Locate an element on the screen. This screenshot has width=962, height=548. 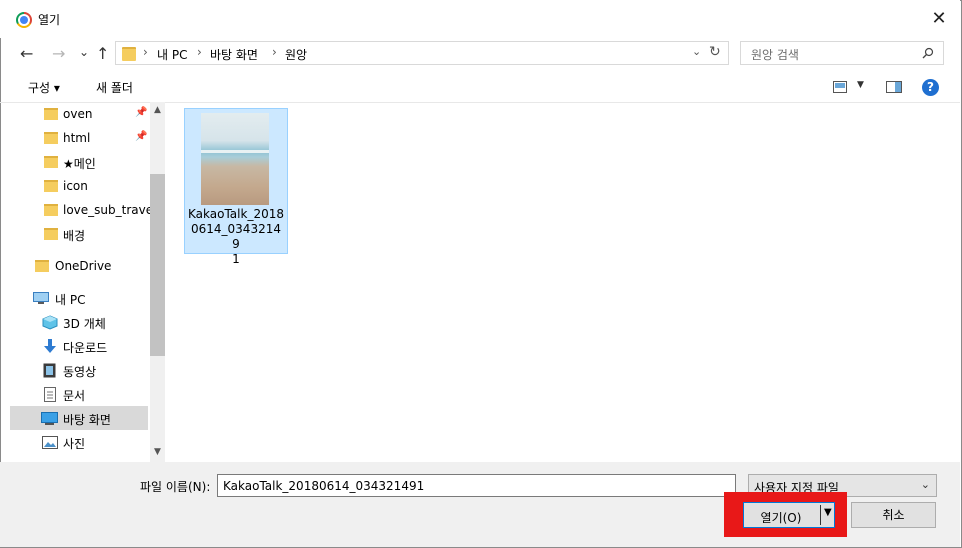
file-thumbnail is located at coordinates (235, 159).